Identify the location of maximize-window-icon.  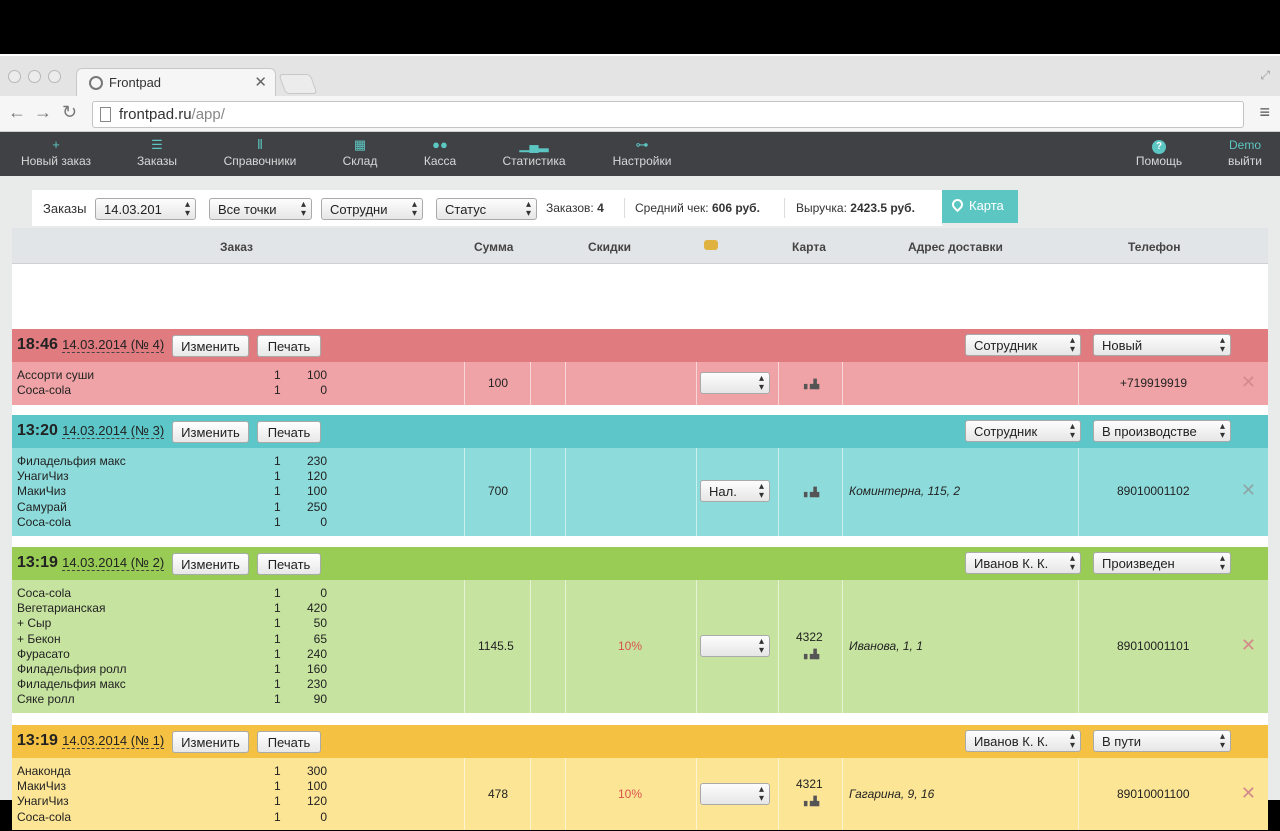
(54, 76).